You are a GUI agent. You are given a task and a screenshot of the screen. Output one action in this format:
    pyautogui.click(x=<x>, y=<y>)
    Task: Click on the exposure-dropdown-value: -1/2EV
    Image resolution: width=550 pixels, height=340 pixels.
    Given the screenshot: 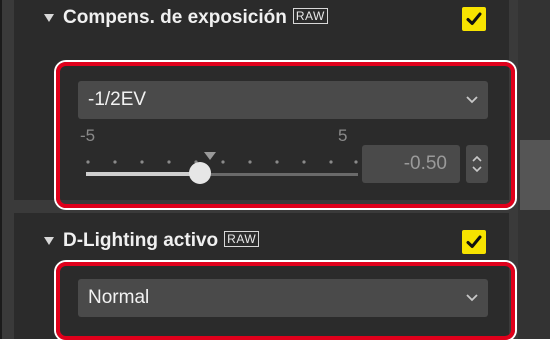 What is the action you would take?
    pyautogui.click(x=117, y=99)
    